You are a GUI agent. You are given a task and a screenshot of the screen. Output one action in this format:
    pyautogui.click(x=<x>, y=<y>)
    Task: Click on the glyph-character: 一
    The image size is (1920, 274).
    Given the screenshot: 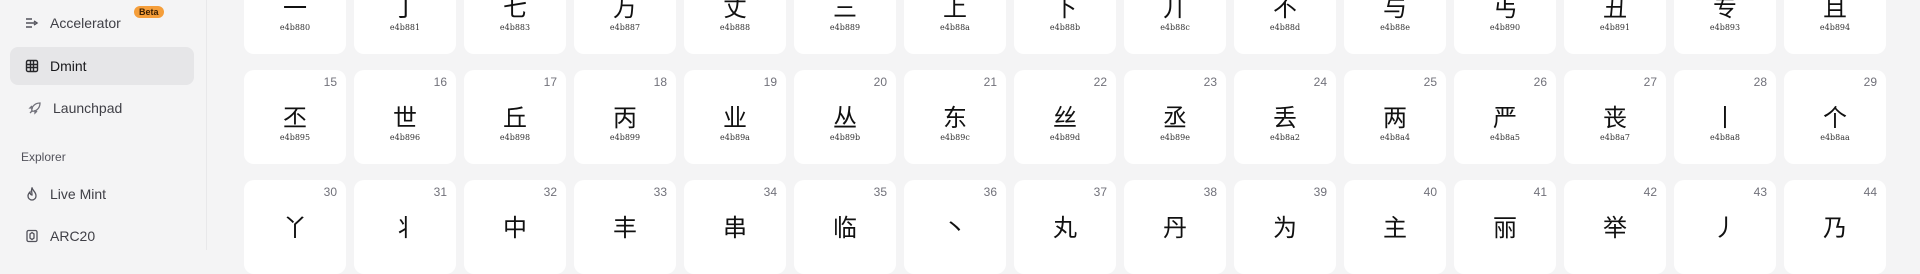 What is the action you would take?
    pyautogui.click(x=295, y=11)
    